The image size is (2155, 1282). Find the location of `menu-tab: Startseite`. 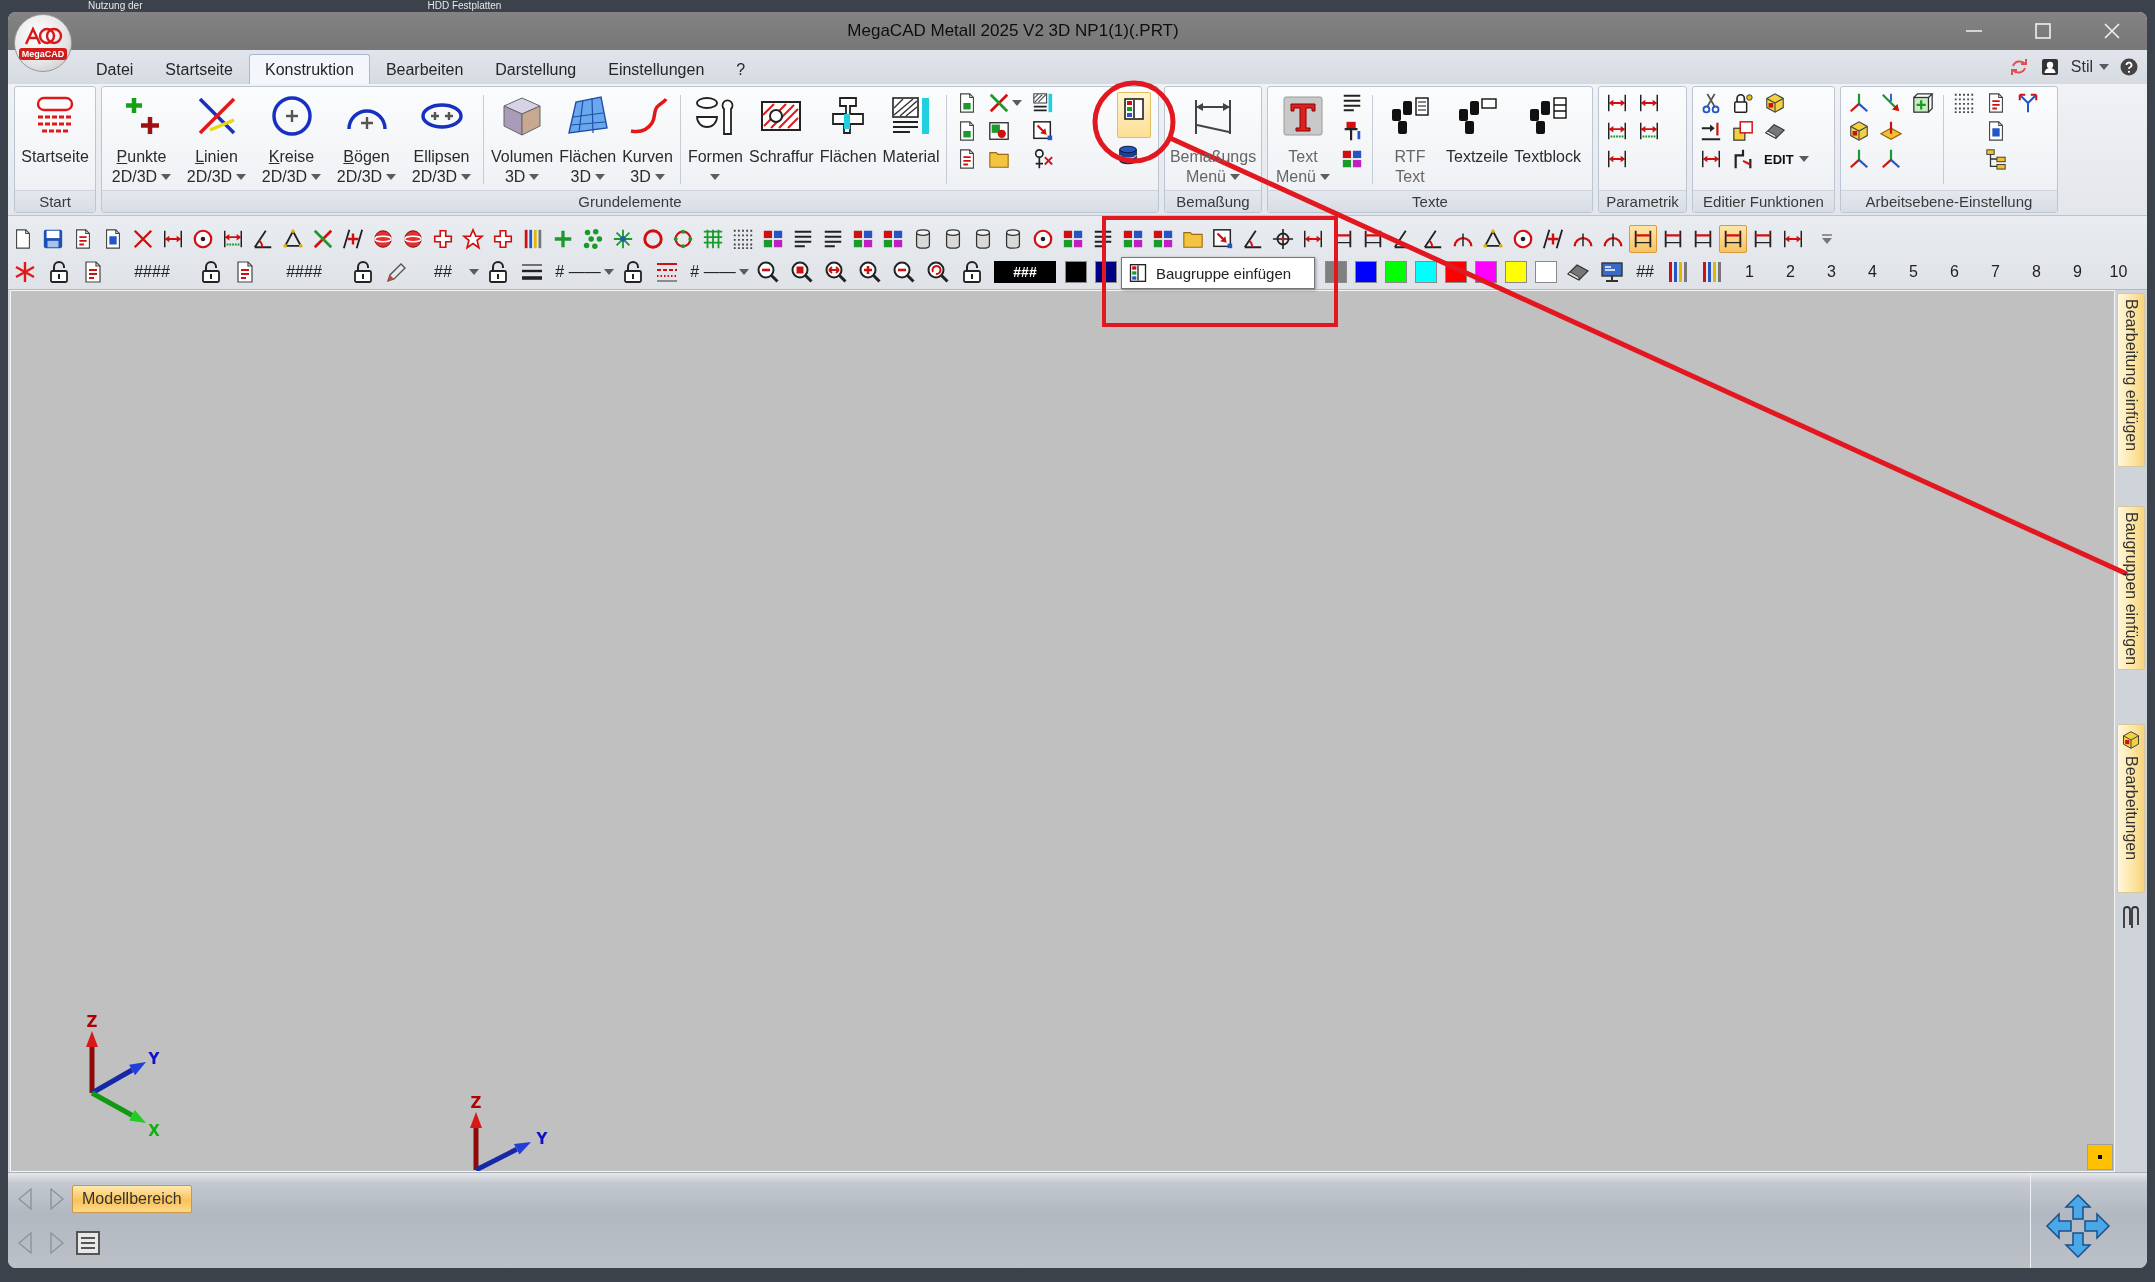

menu-tab: Startseite is located at coordinates (199, 69).